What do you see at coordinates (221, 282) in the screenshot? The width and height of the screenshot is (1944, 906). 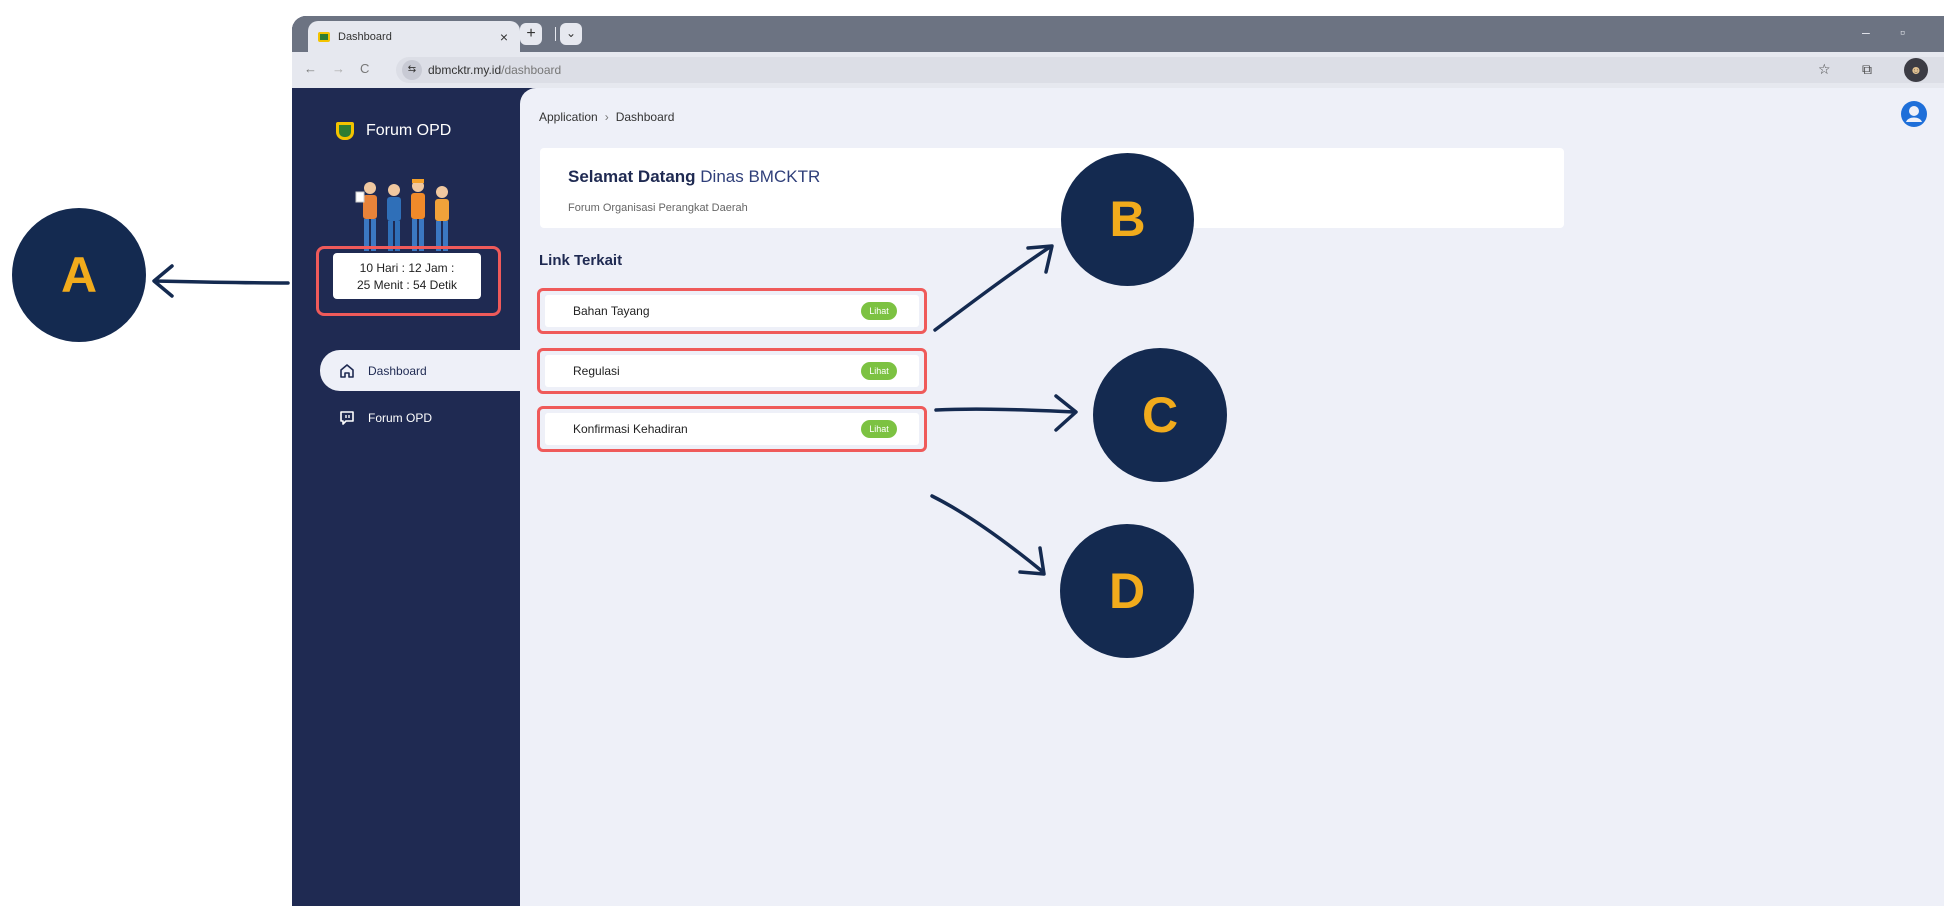 I see `arrow-a` at bounding box center [221, 282].